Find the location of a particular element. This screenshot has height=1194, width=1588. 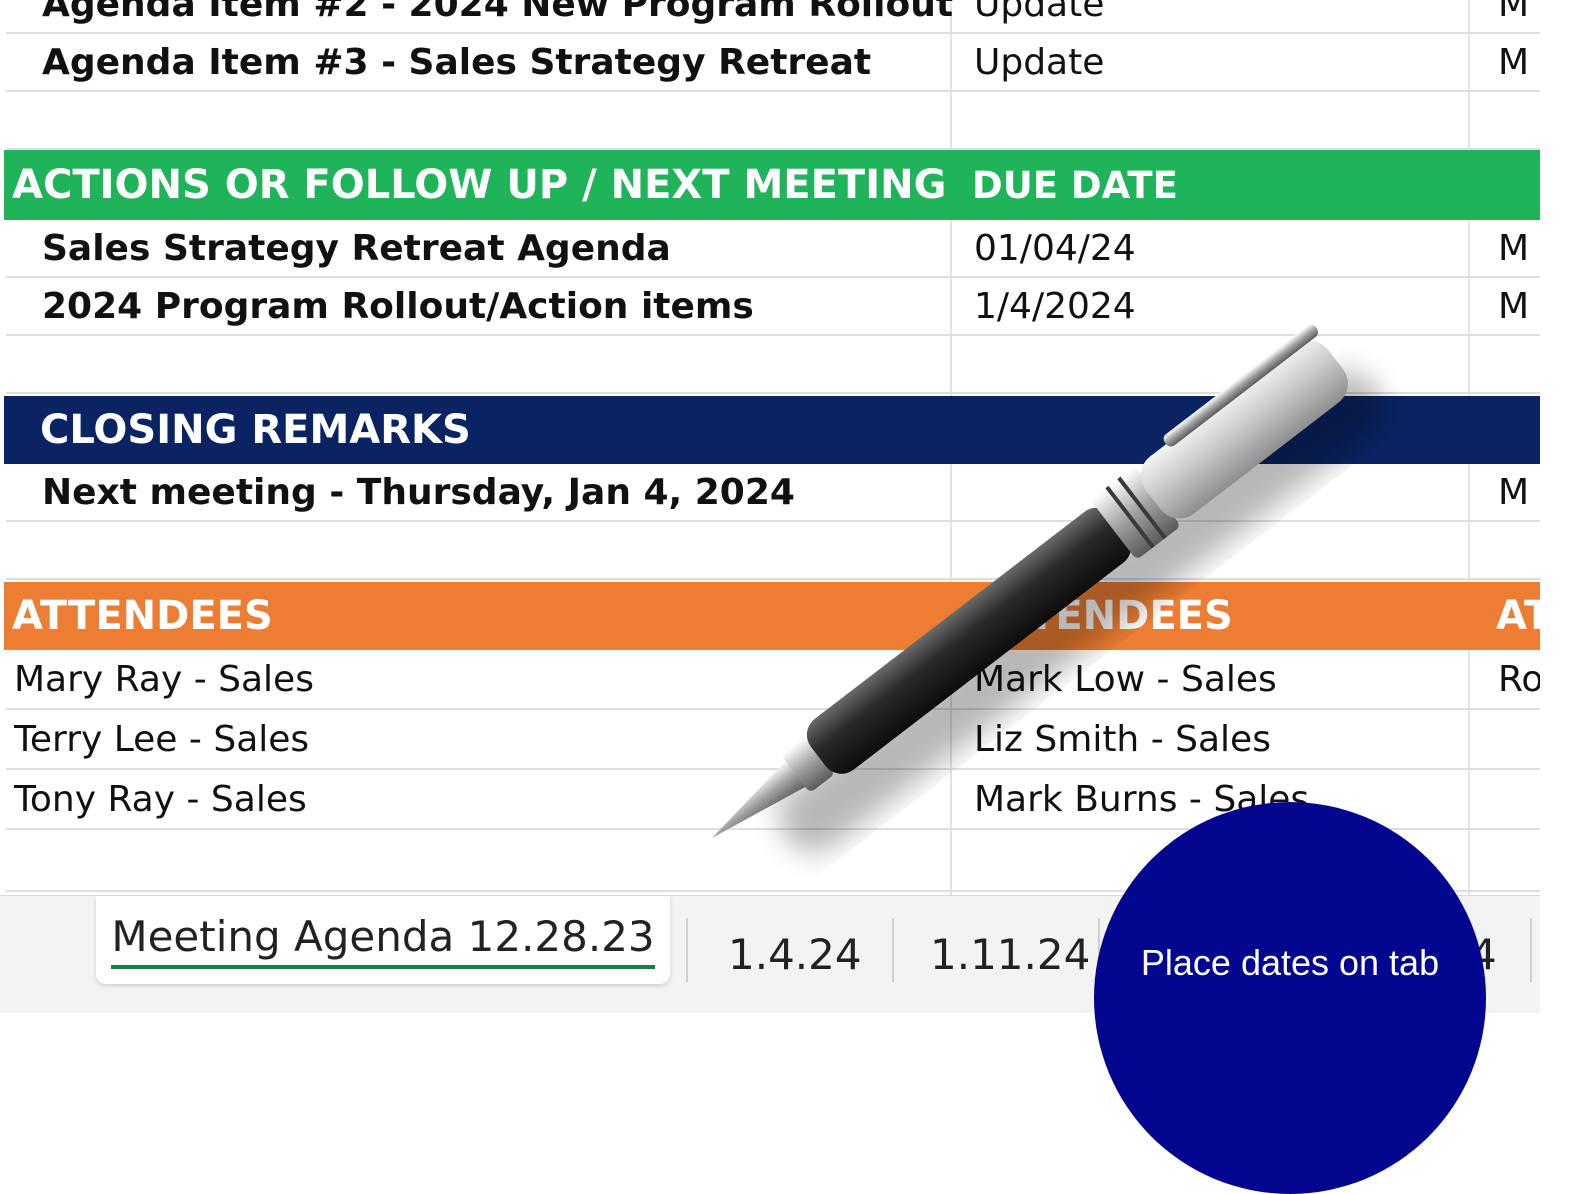

attendee-cell: Mark Low - Sales is located at coordinates (1125, 679).